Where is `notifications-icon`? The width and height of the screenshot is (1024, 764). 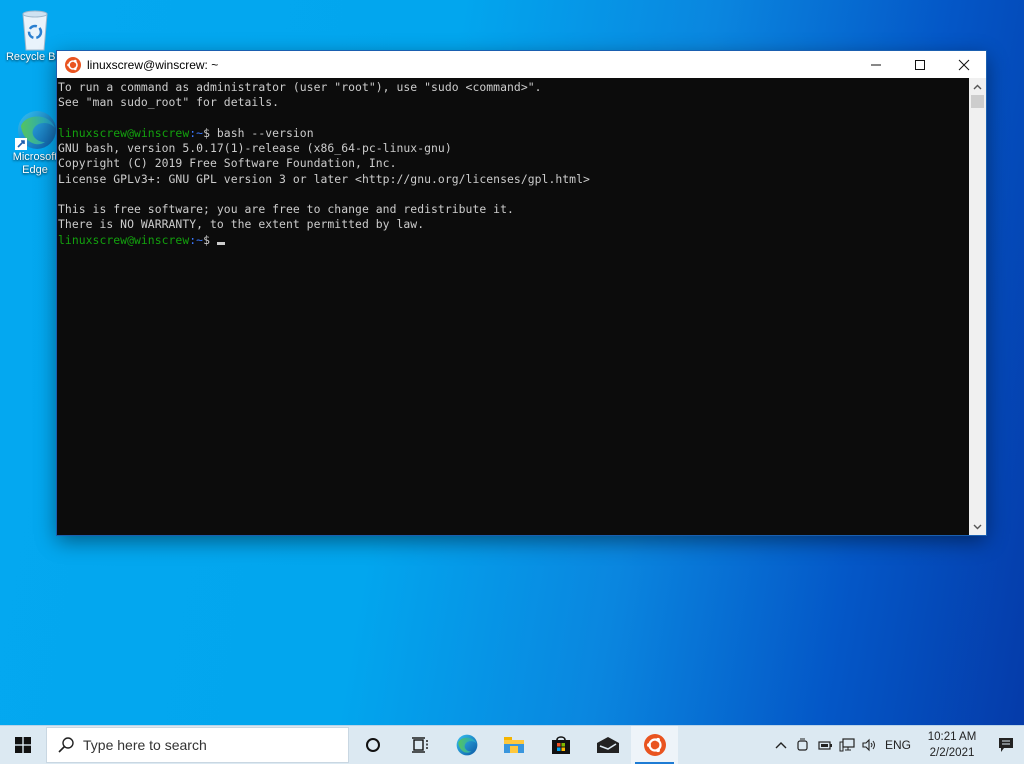 notifications-icon is located at coordinates (1006, 745).